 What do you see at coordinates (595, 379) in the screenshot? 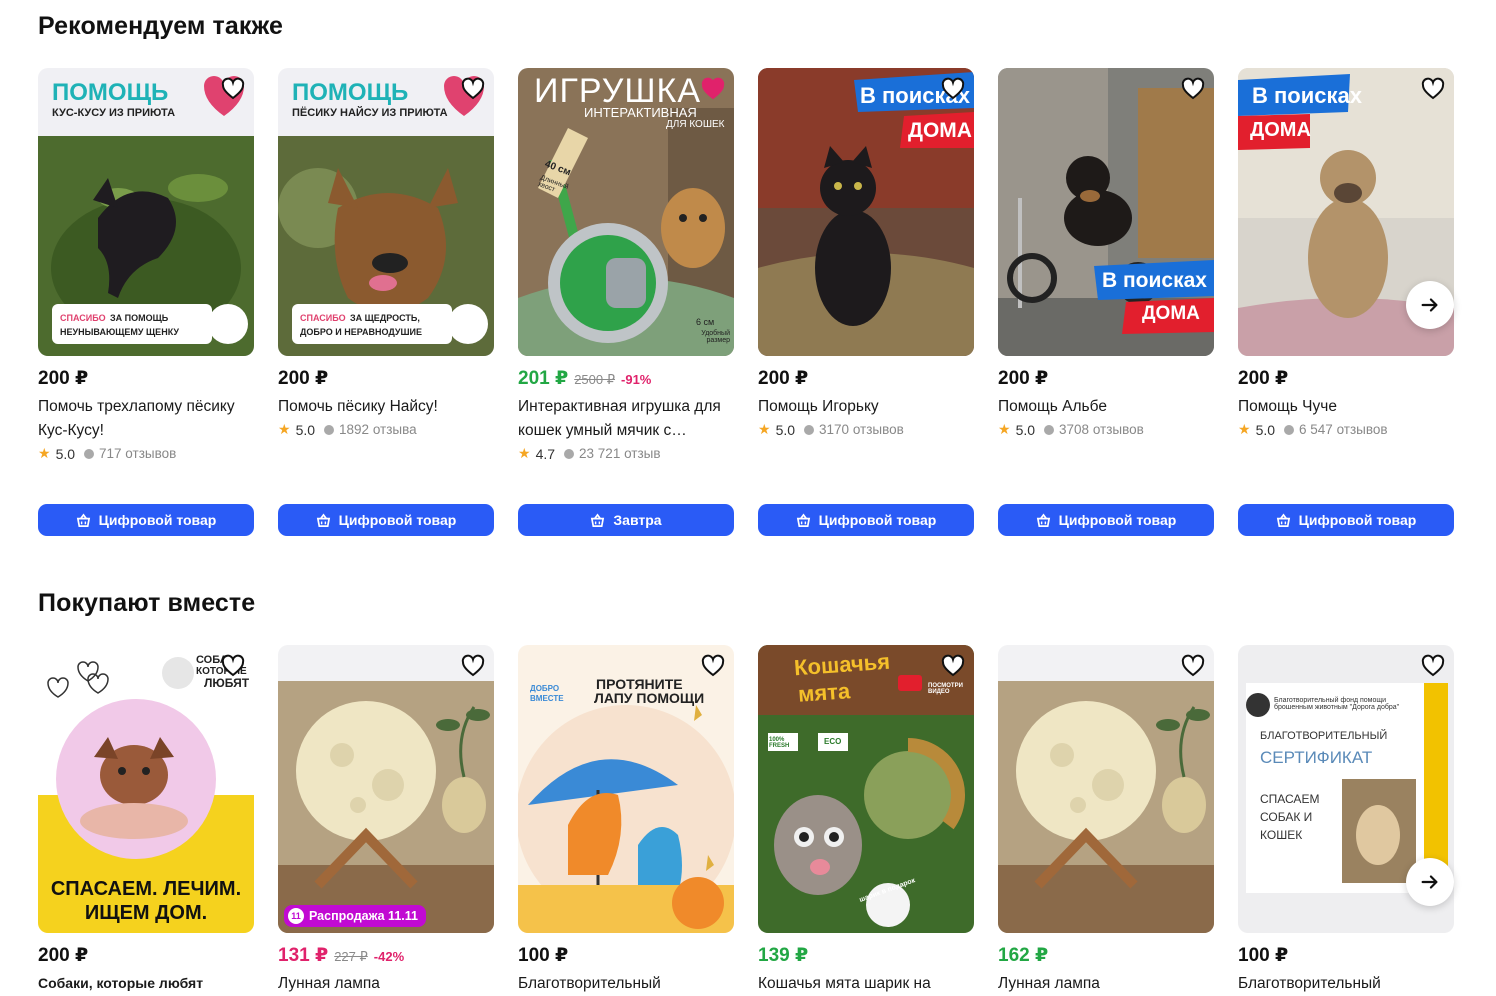
I see `old-price: 2500 ₽` at bounding box center [595, 379].